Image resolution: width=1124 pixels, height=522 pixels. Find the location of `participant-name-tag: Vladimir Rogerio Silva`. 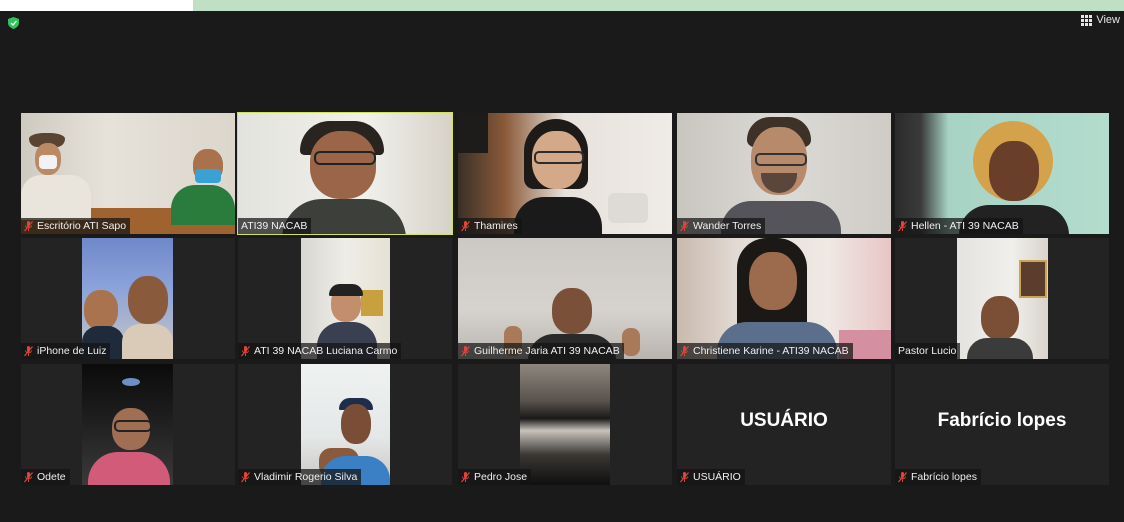

participant-name-tag: Vladimir Rogerio Silva is located at coordinates (300, 477).